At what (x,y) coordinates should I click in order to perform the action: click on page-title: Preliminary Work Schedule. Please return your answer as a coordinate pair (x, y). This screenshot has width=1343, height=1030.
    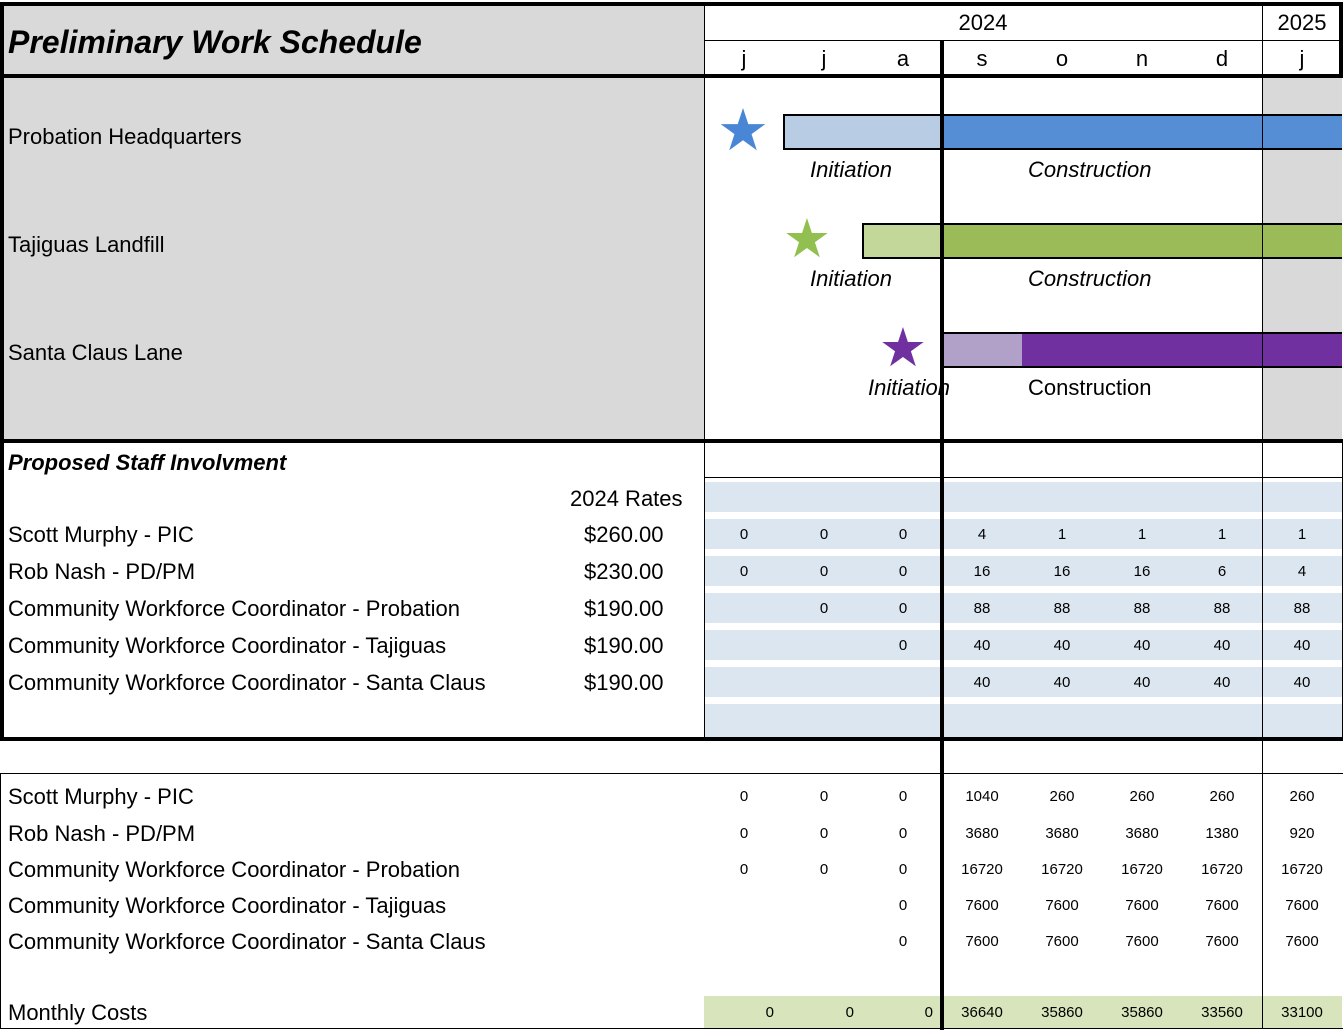
    Looking at the image, I should click on (215, 42).